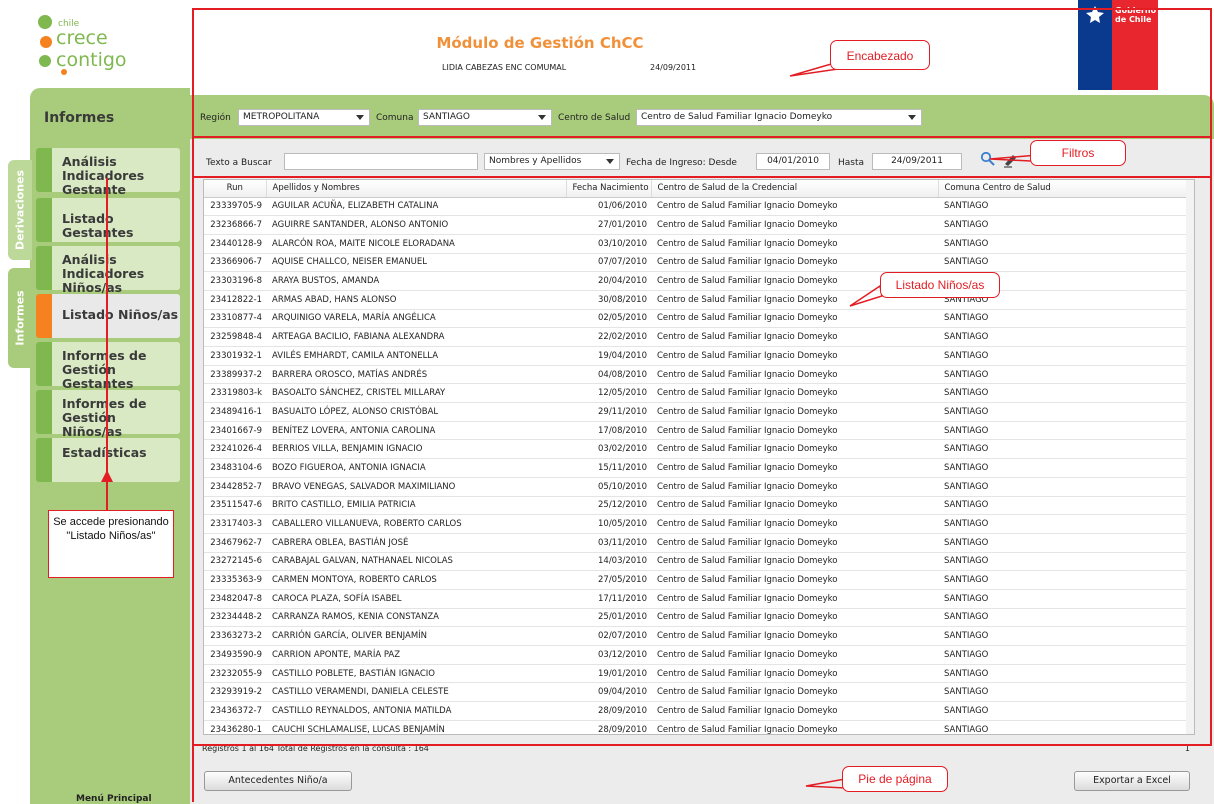  I want to click on callout-listado: Listado Niños/as, so click(940, 285).